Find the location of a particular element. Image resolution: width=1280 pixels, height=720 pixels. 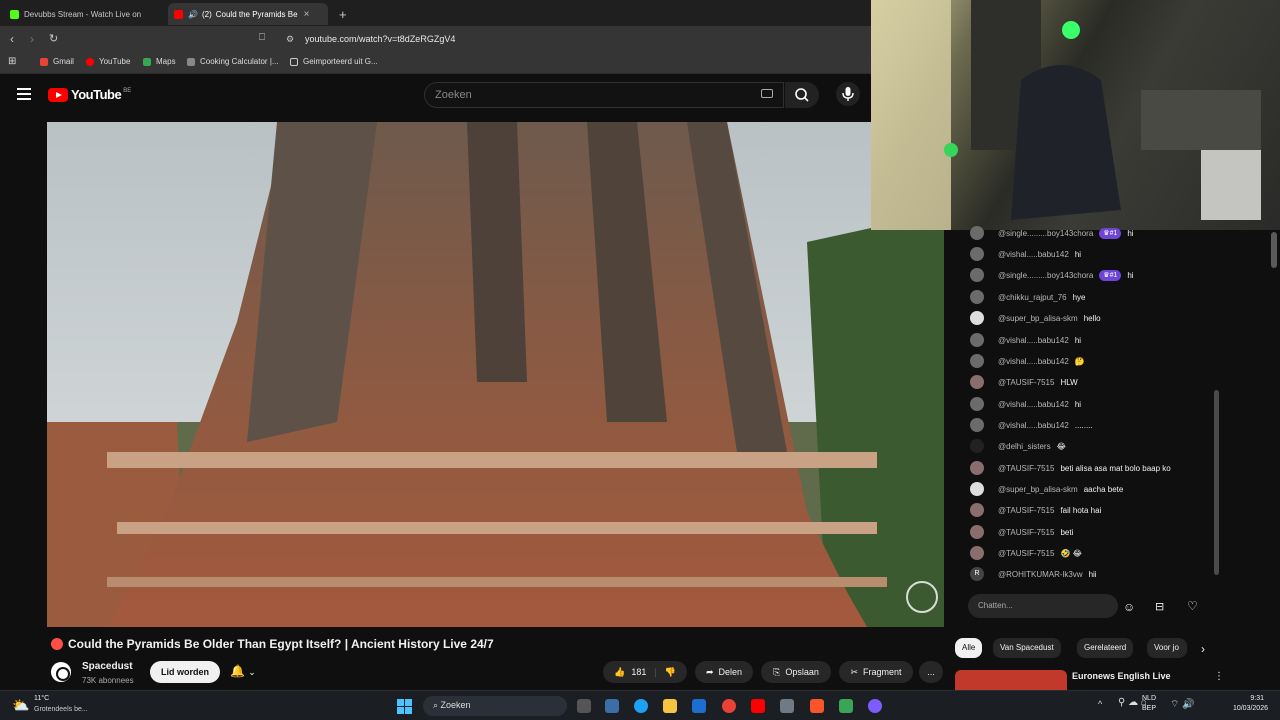

chat-message: @TAUSIF-7515 beti is located at coordinates (1021, 532).